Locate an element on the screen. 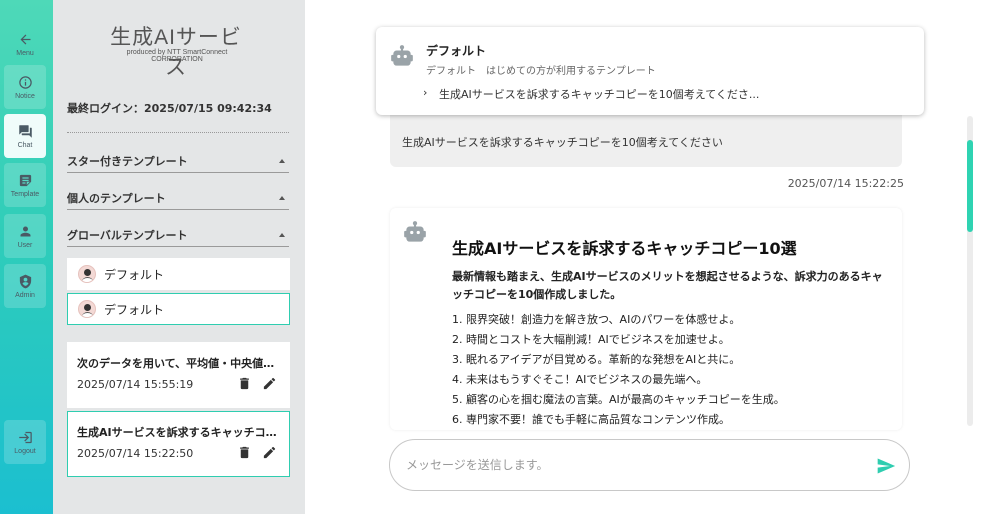 This screenshot has height=514, width=996. ai-heading: 生成AIサービスを訴求するキャッチコピー10選 is located at coordinates (624, 248).